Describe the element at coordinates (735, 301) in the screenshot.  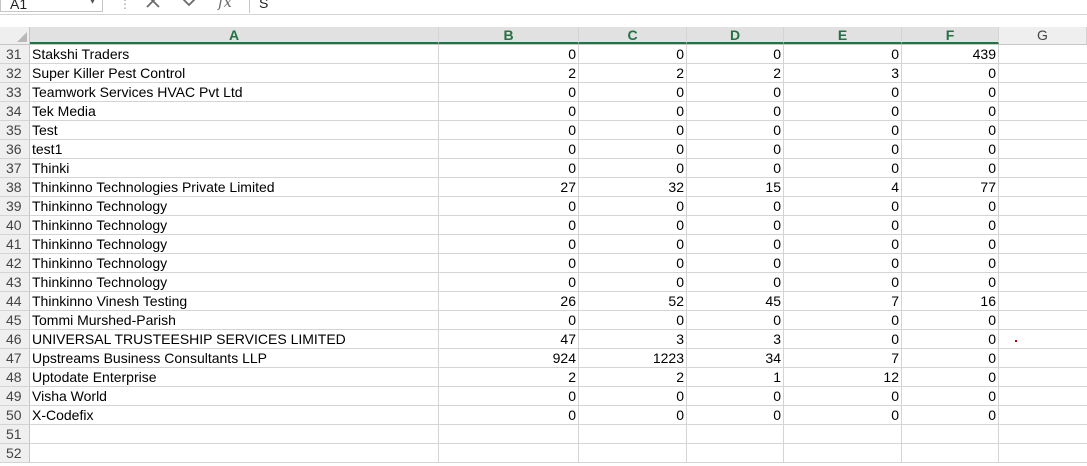
I see `cell-d: 45` at that location.